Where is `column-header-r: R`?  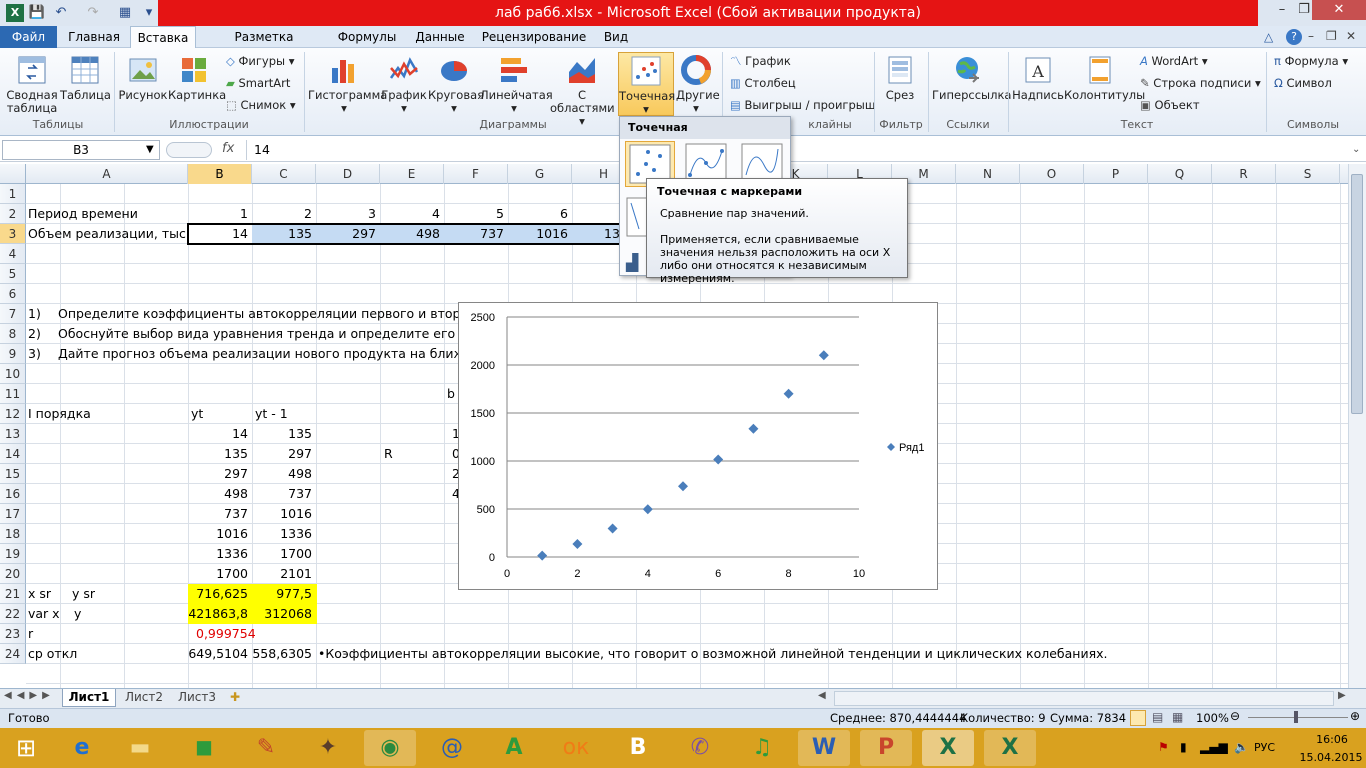 column-header-r: R is located at coordinates (1244, 174).